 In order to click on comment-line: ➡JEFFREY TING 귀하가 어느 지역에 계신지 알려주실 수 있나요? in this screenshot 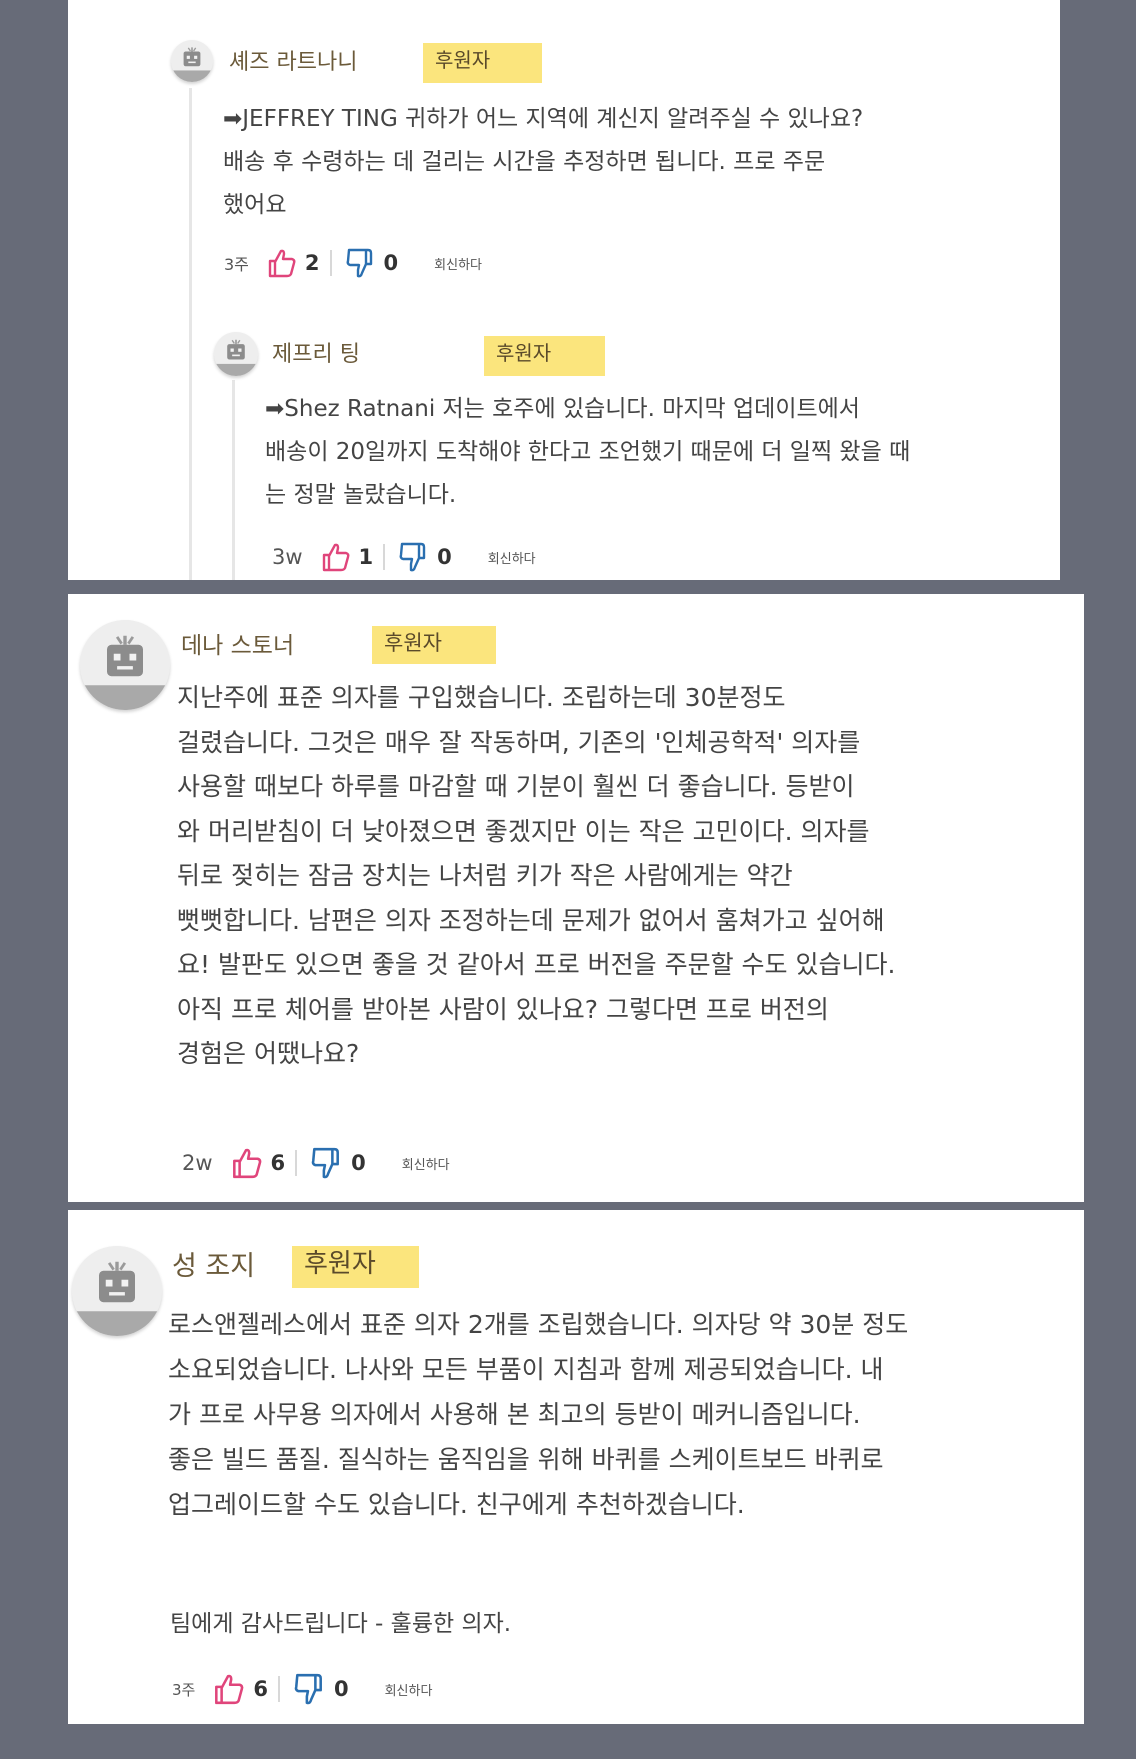, I will do `click(543, 119)`.